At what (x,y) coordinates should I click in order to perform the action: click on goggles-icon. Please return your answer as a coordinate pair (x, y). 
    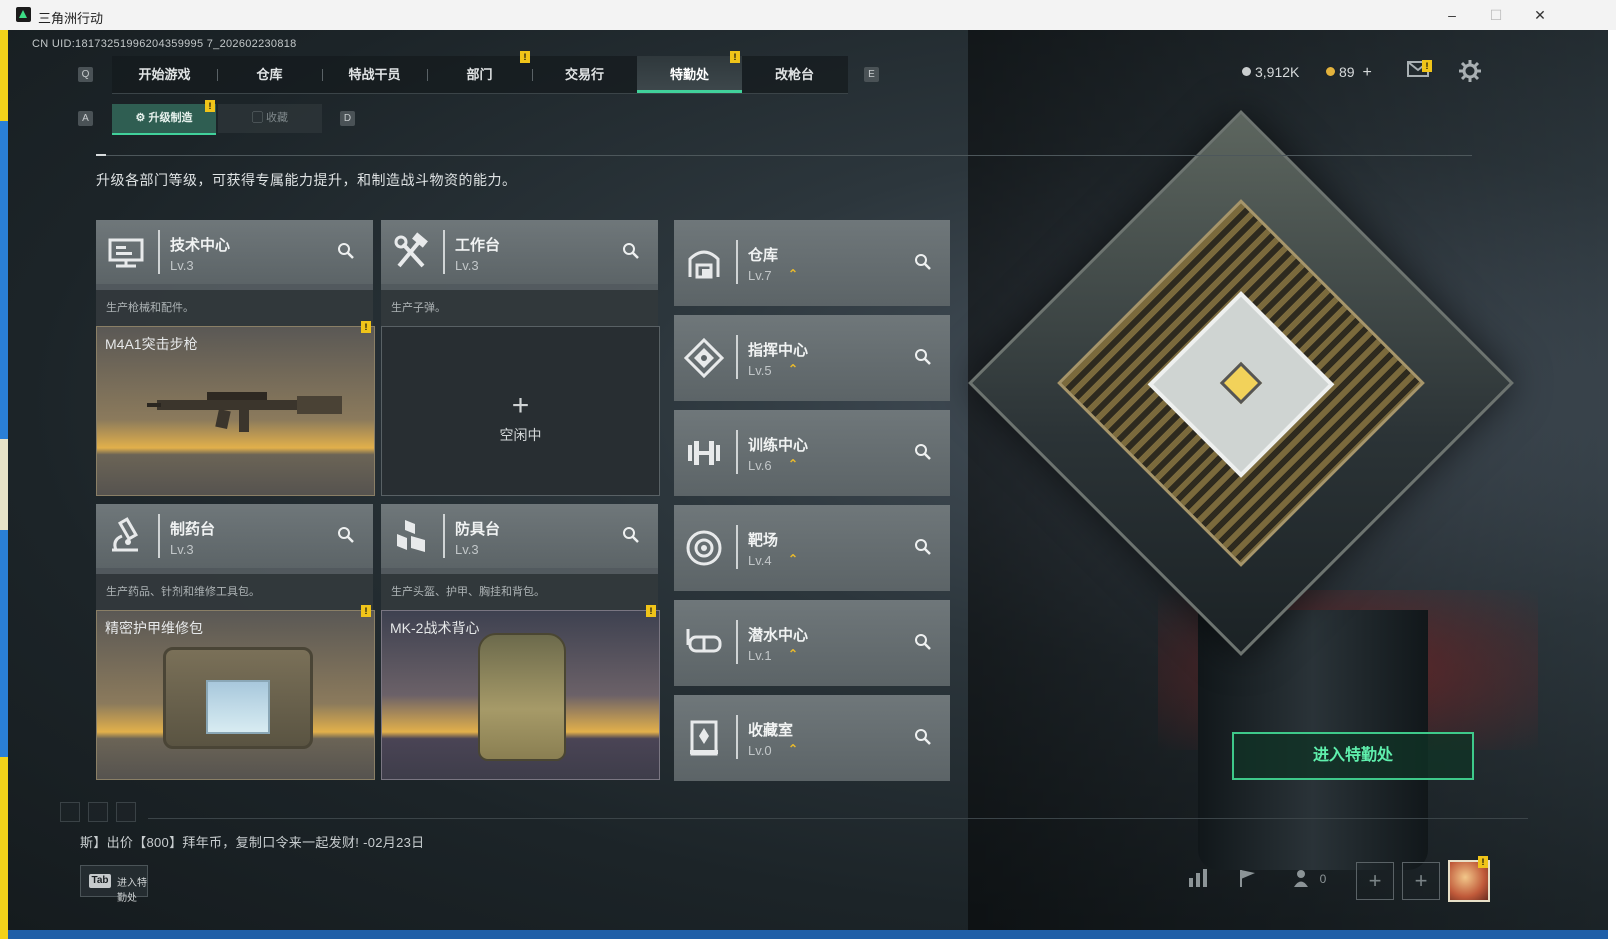
    Looking at the image, I should click on (704, 643).